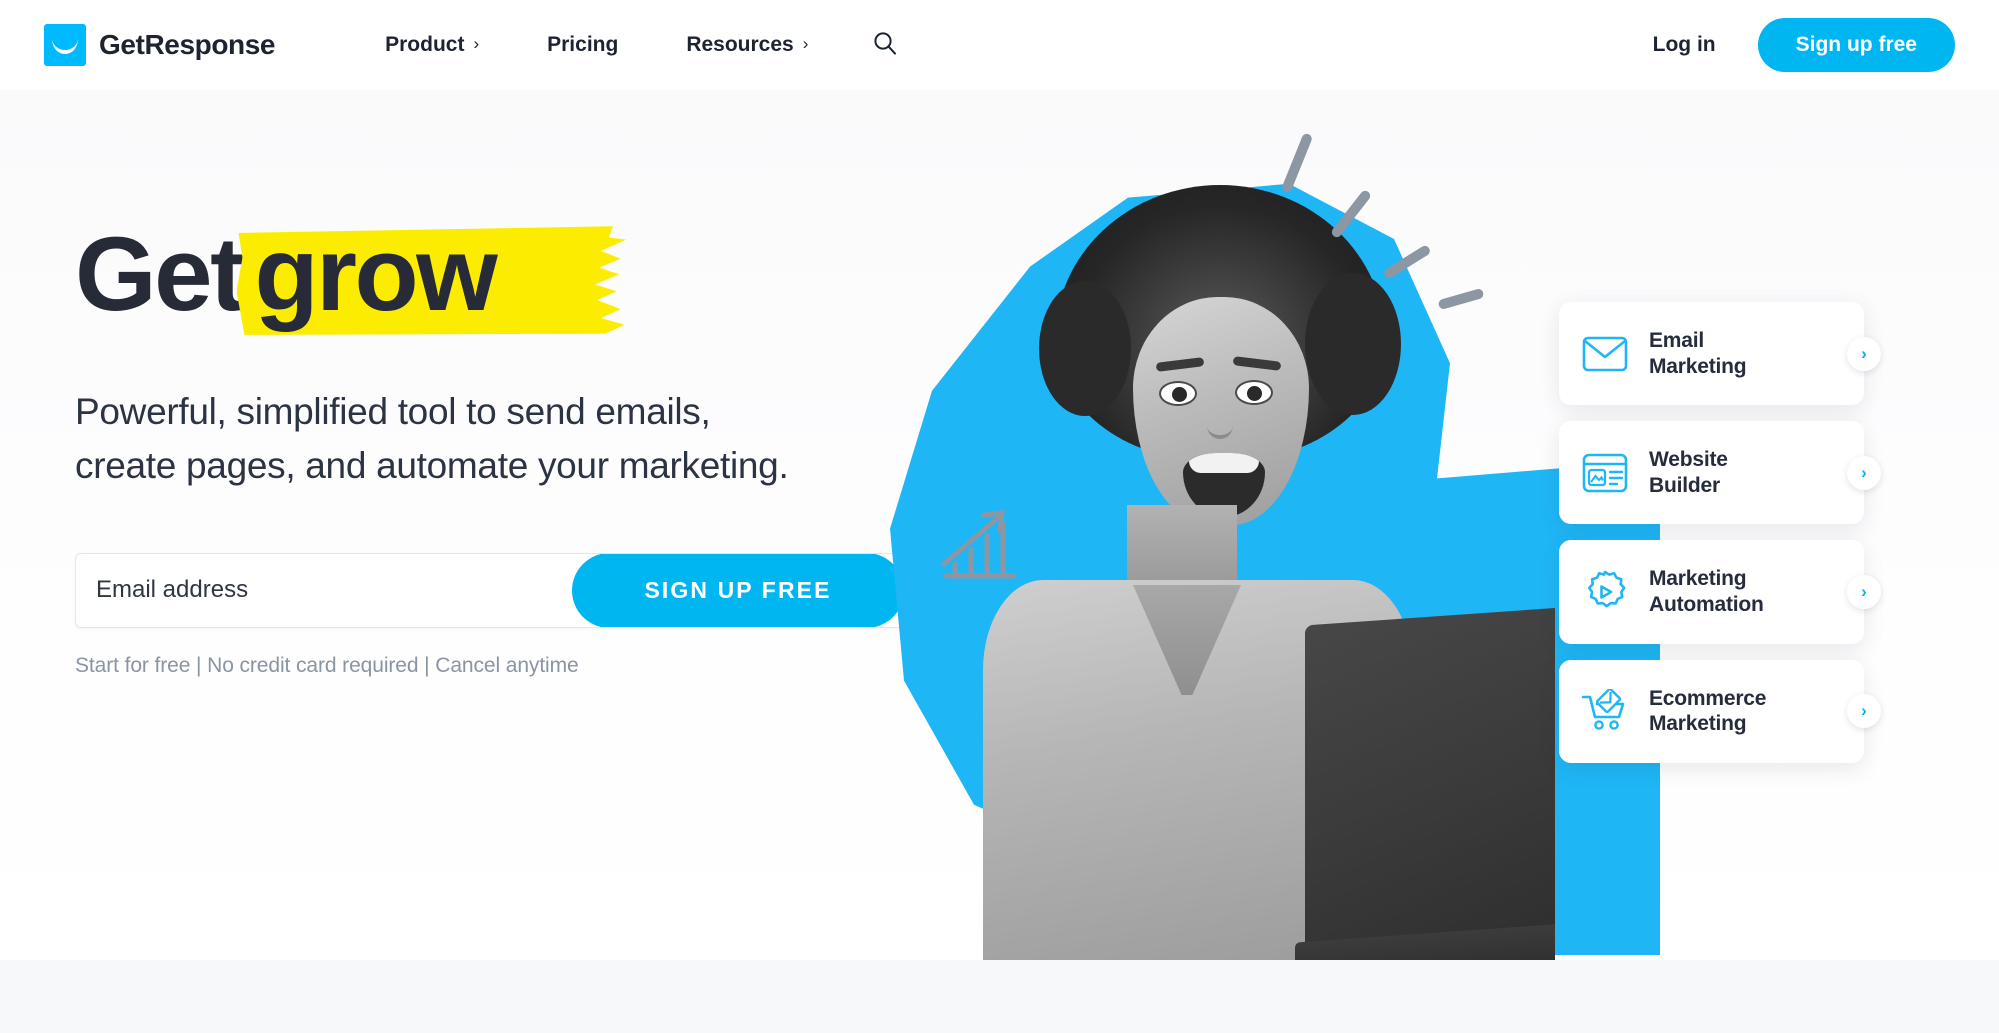 Image resolution: width=1999 pixels, height=1033 pixels. I want to click on growth-chart-doodle, so click(983, 547).